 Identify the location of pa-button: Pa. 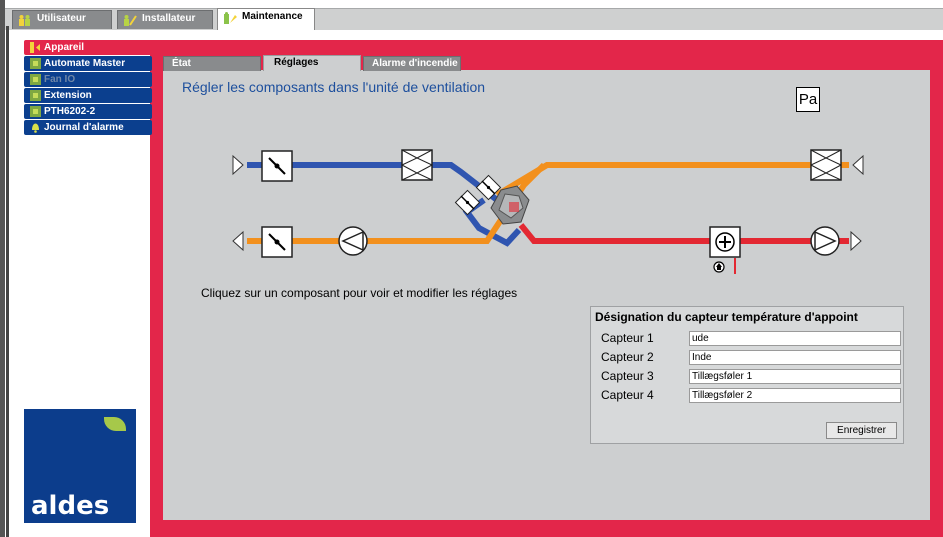
(808, 99).